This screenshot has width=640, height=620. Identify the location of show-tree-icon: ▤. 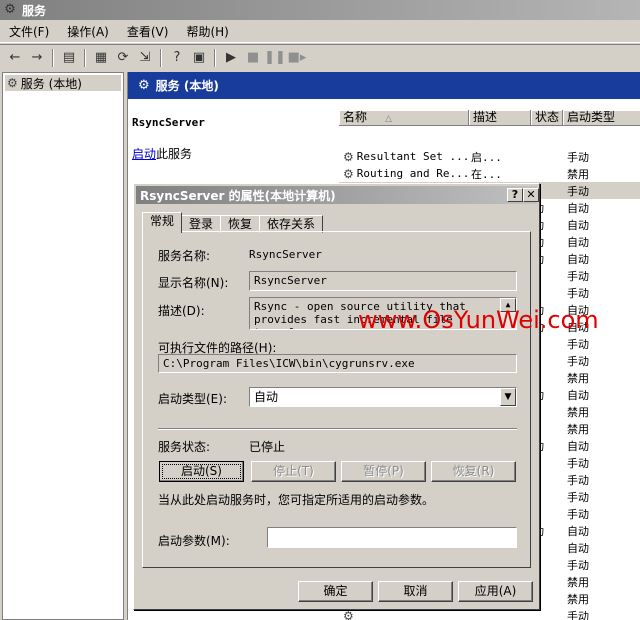
(69, 58).